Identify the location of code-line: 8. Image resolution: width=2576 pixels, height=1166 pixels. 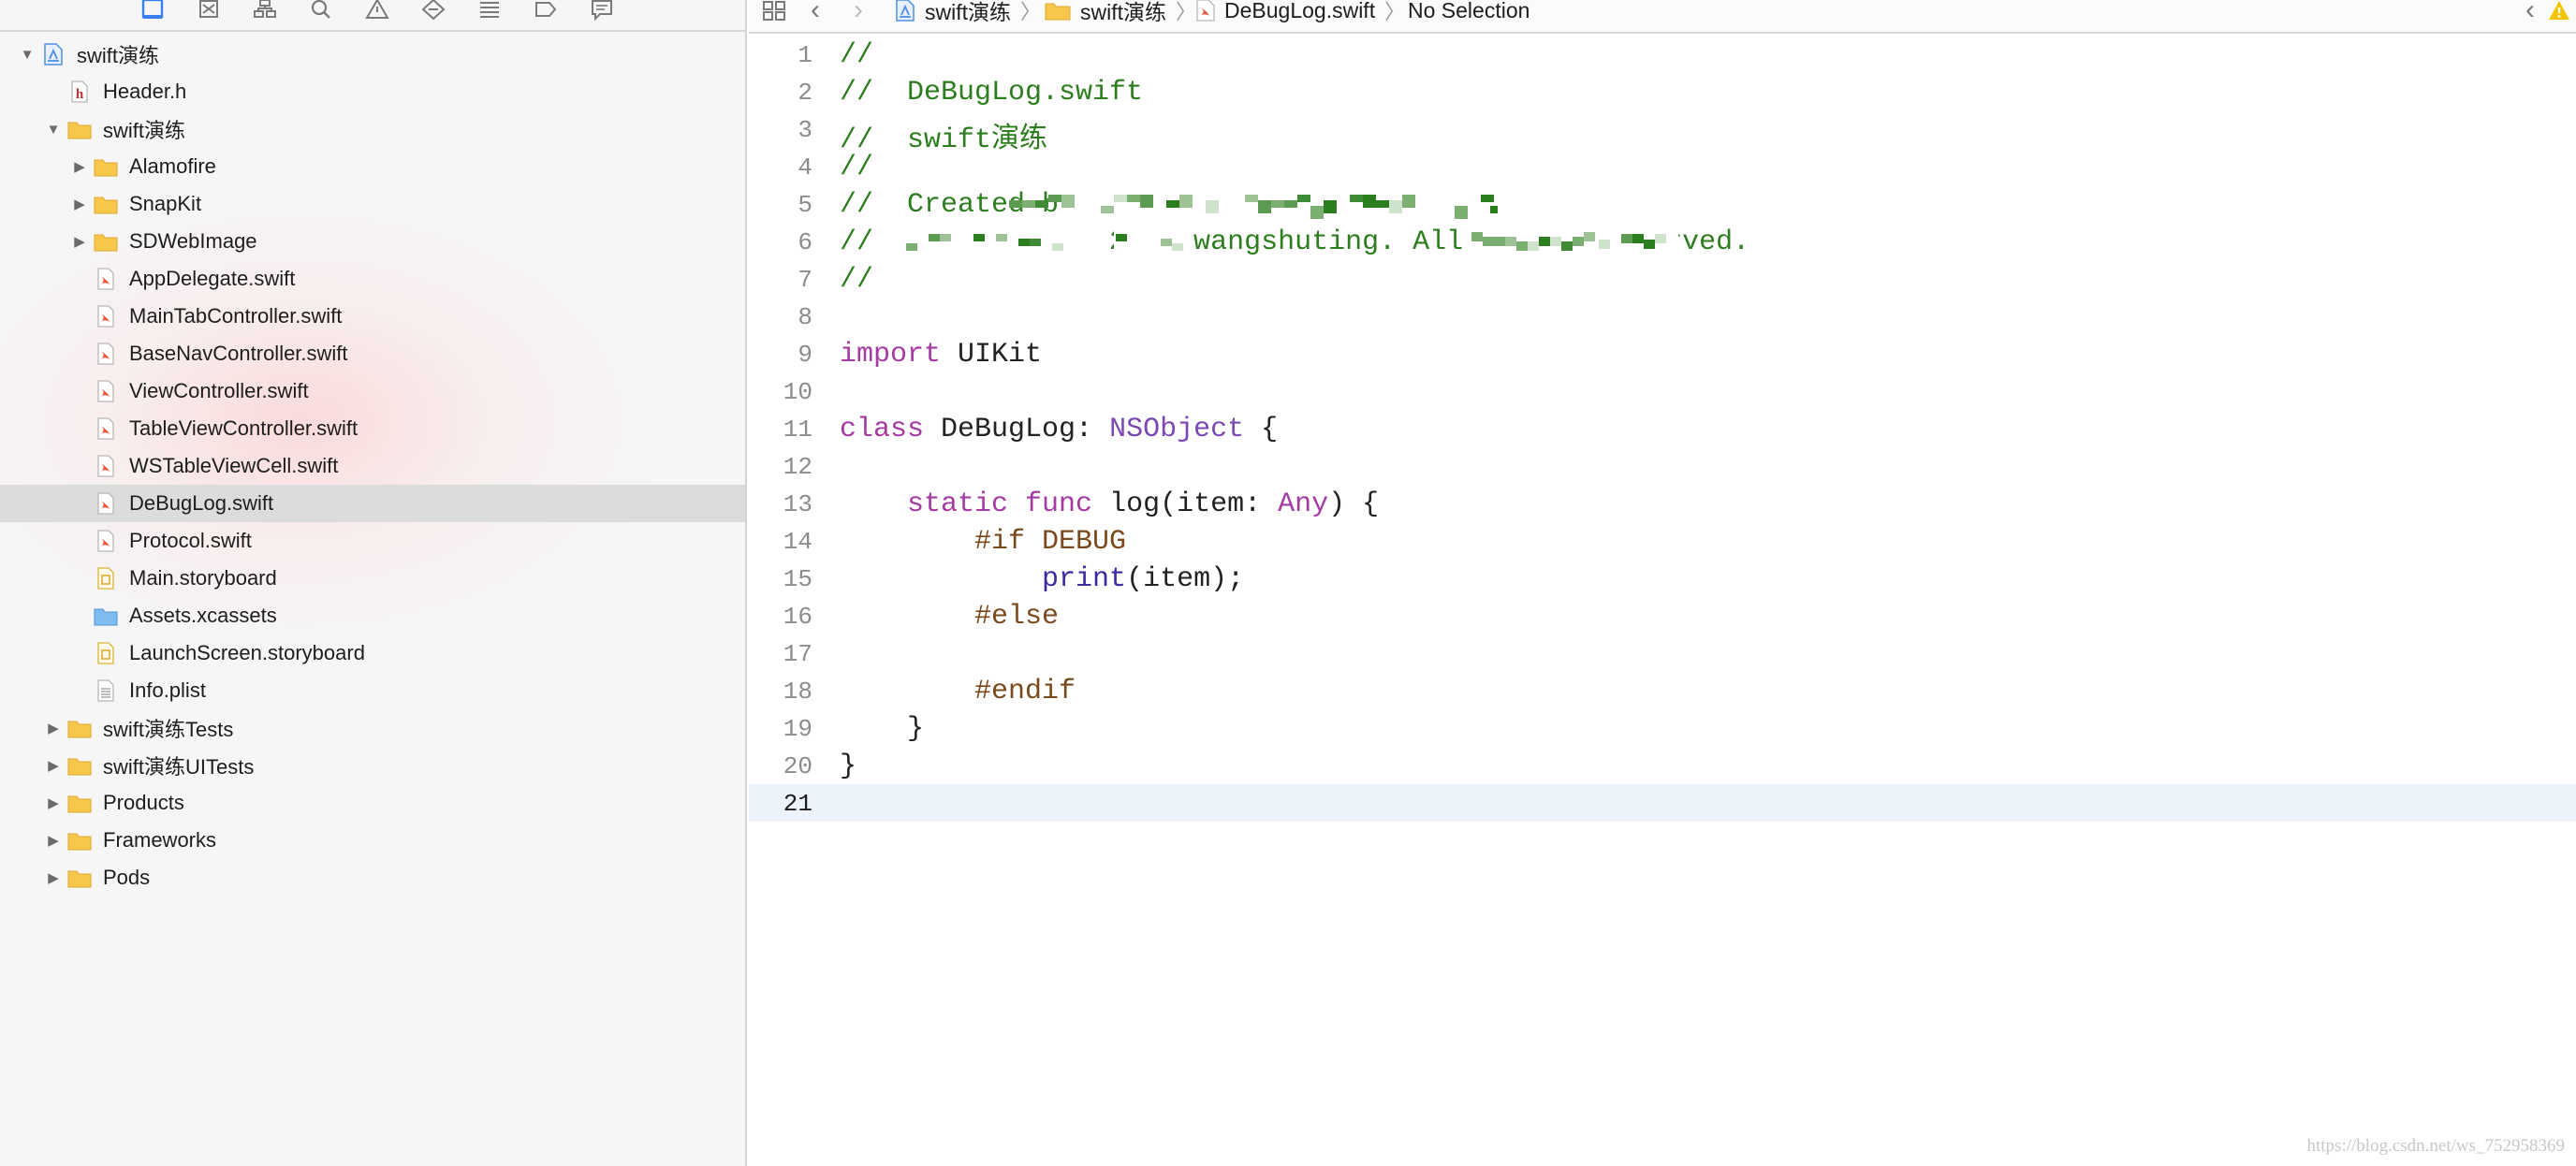
(1662, 316).